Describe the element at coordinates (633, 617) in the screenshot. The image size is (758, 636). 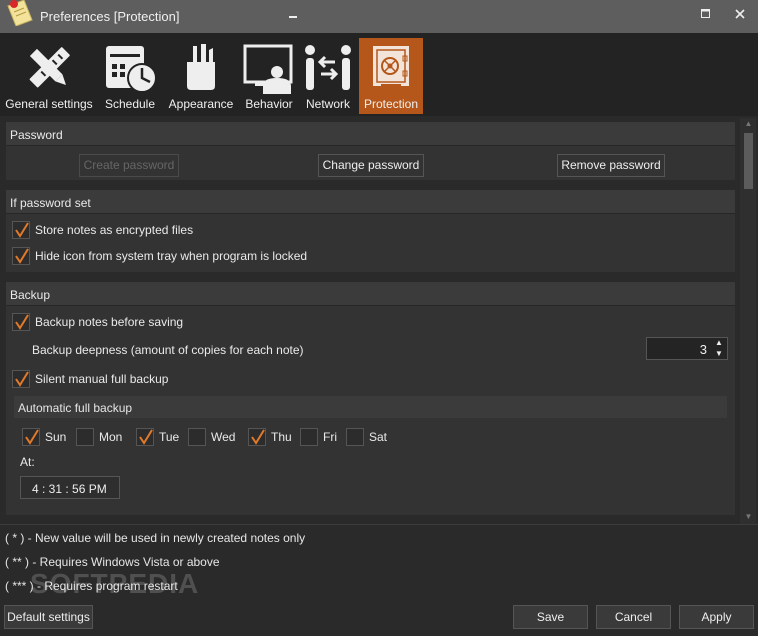
I see `cancel-button: Cancel` at that location.